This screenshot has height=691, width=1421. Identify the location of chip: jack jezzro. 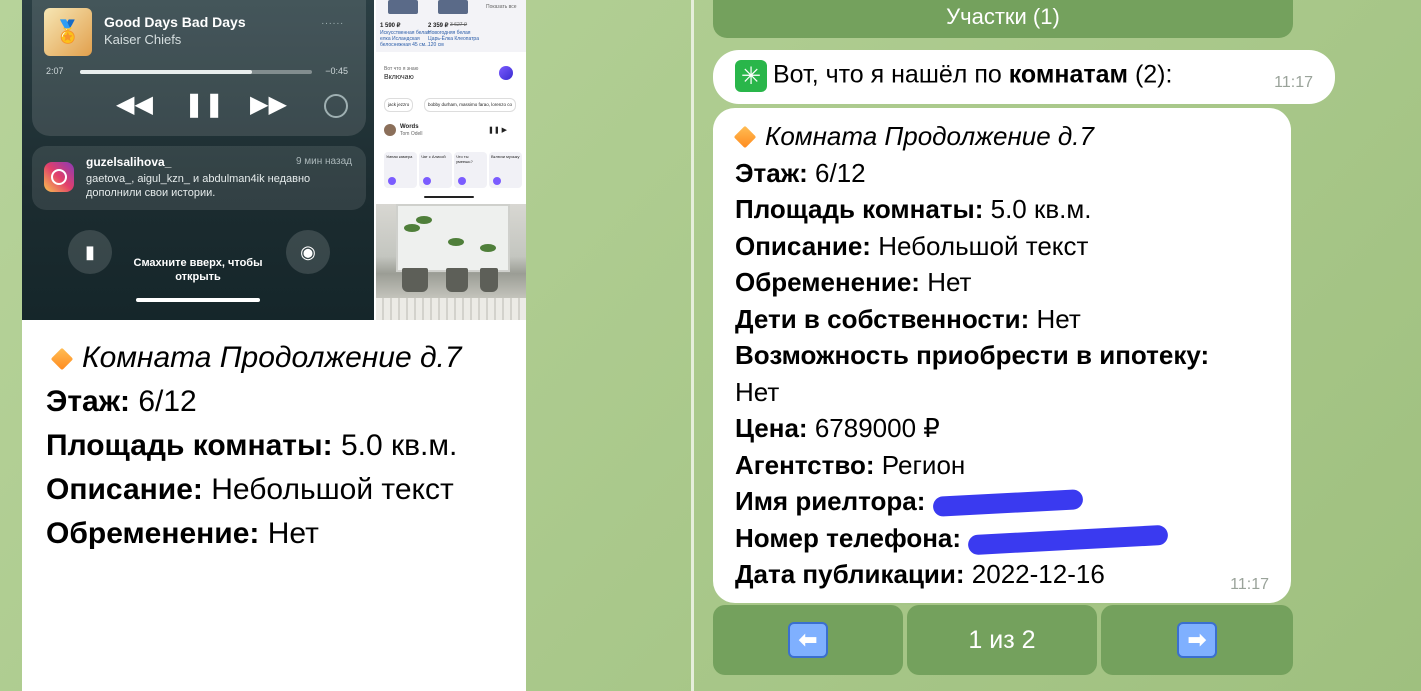
(399, 105).